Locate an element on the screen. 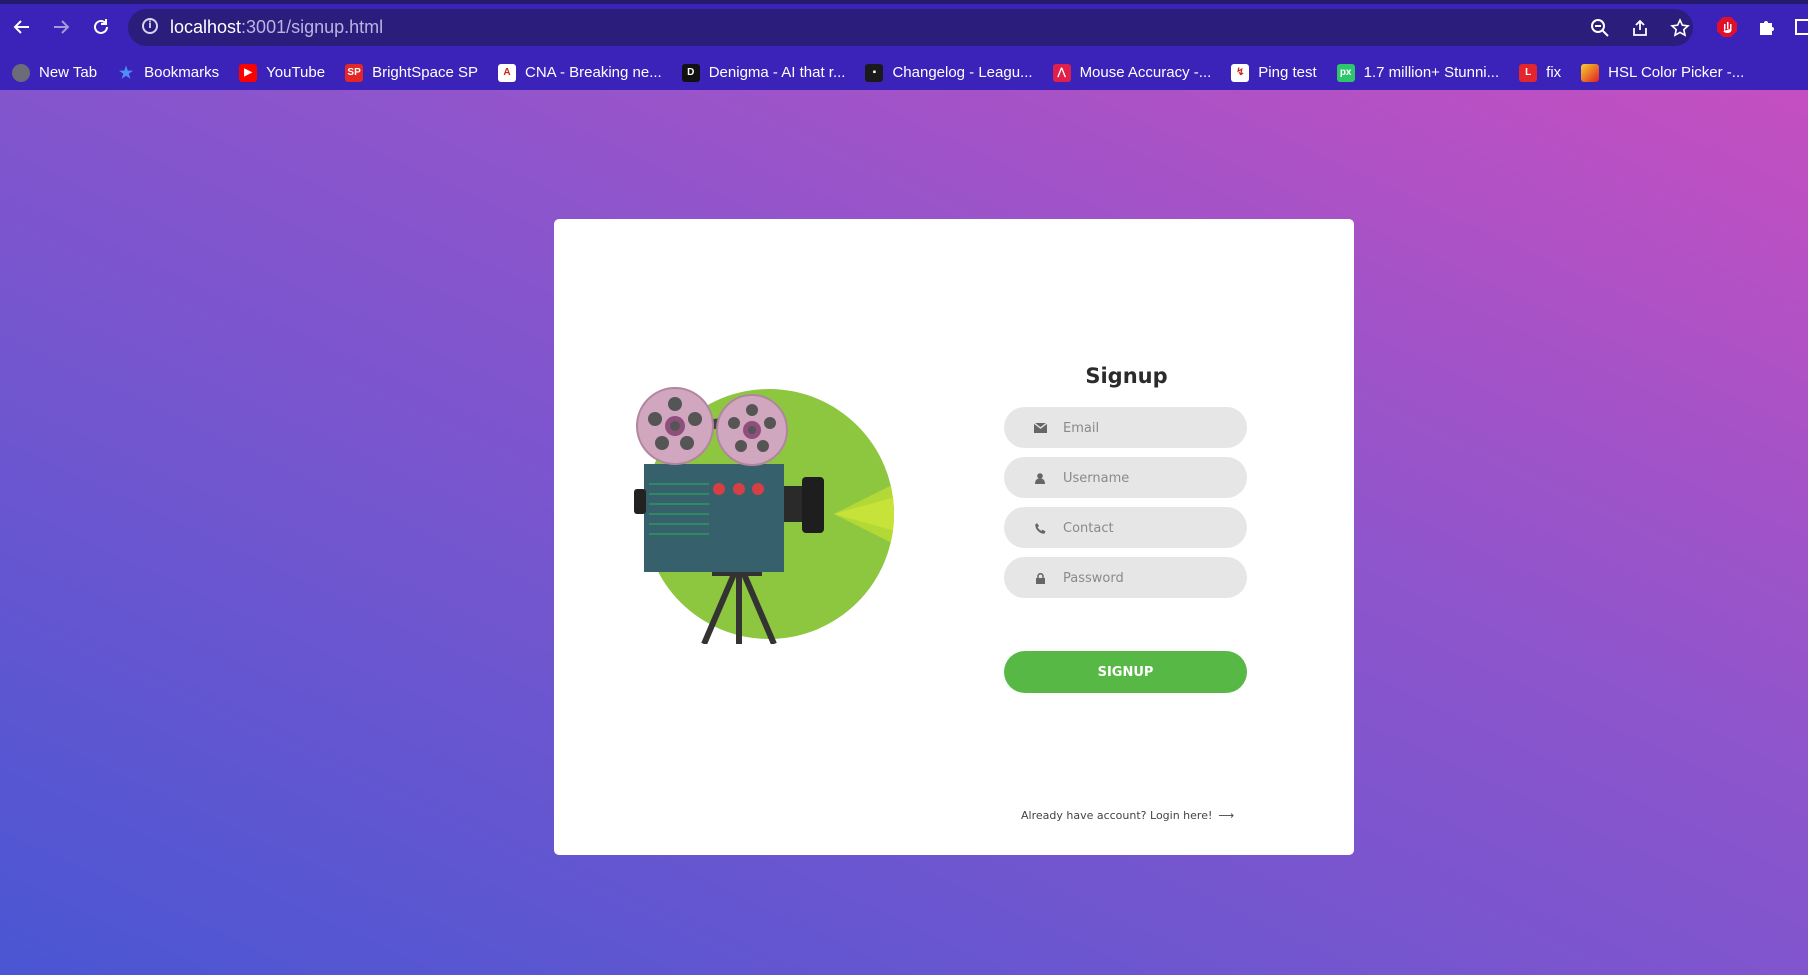 This screenshot has height=975, width=1808. password-input is located at coordinates (1148, 578).